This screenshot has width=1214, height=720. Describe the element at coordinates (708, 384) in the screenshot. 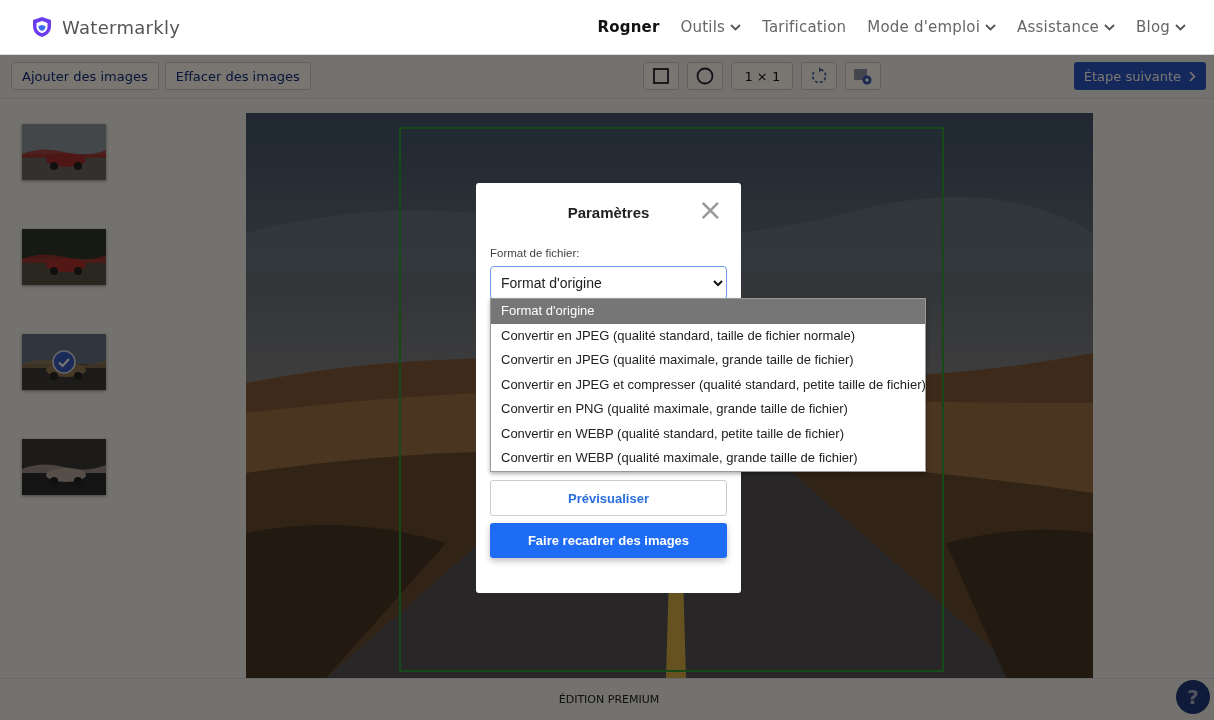

I see `dropdown-option: Convertir en JPEG et compresser (qualité standard, petite taille de fichier)` at that location.